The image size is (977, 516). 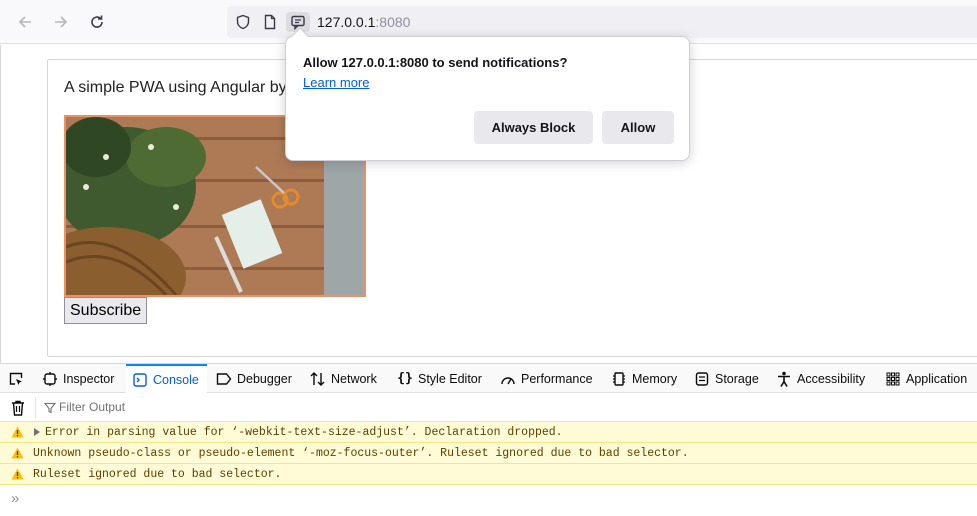 What do you see at coordinates (318, 379) in the screenshot?
I see `network-icon` at bounding box center [318, 379].